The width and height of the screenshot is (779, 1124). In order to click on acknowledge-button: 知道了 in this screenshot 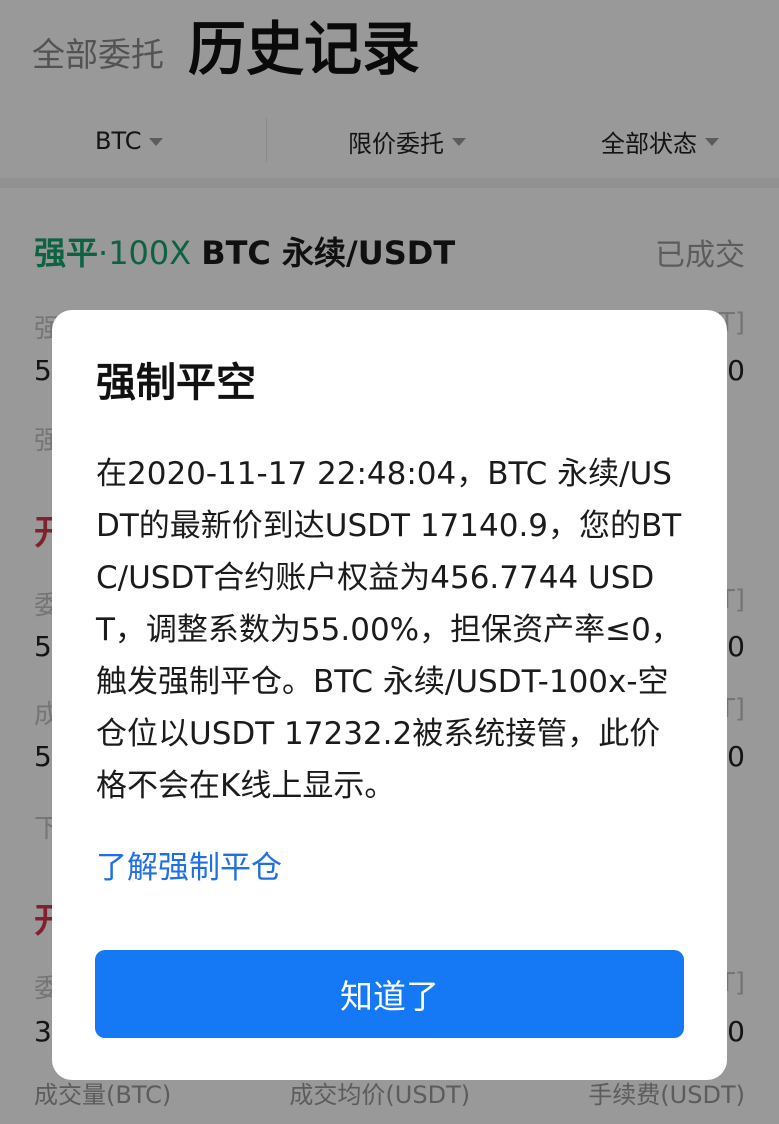, I will do `click(389, 994)`.